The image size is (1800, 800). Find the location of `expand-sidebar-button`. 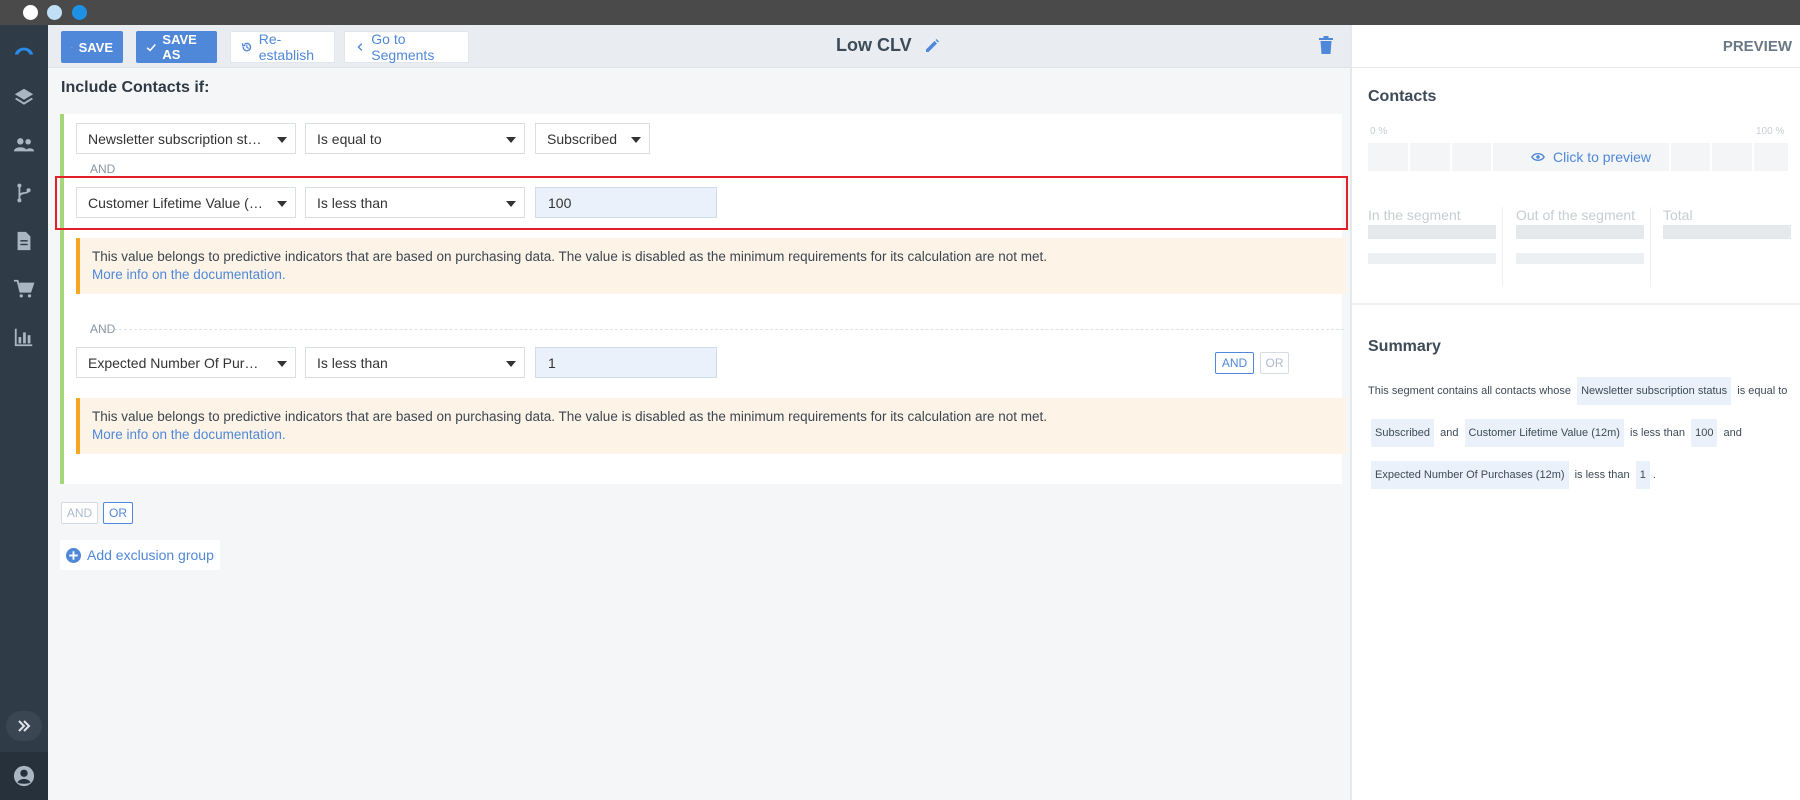

expand-sidebar-button is located at coordinates (24, 726).